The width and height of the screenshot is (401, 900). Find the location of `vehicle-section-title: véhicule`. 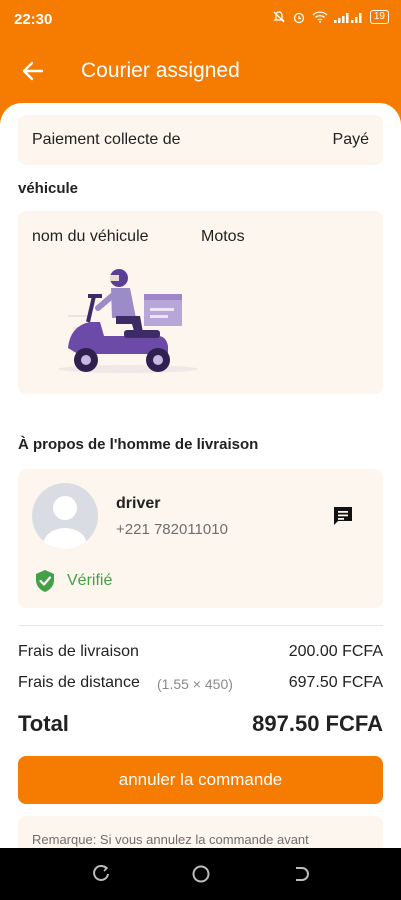

vehicle-section-title: véhicule is located at coordinates (48, 188).